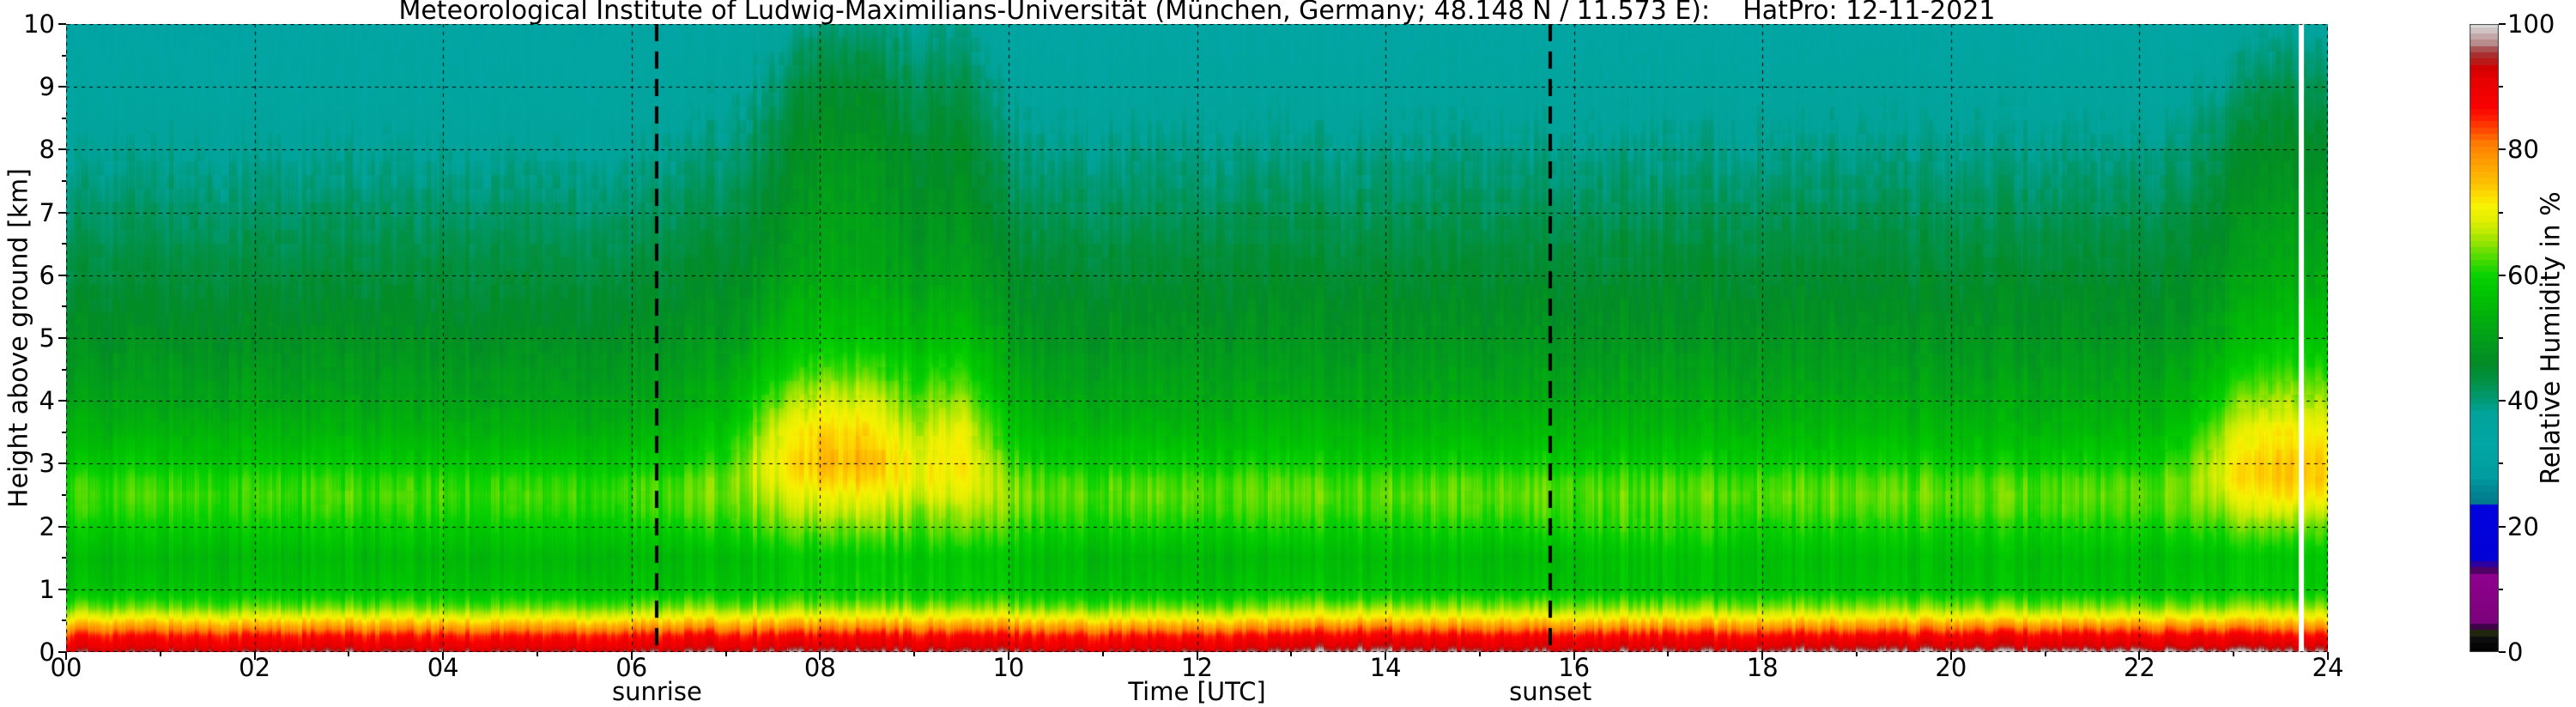  Describe the element at coordinates (47, 589) in the screenshot. I see `y-axis-tick-label: 1` at that location.